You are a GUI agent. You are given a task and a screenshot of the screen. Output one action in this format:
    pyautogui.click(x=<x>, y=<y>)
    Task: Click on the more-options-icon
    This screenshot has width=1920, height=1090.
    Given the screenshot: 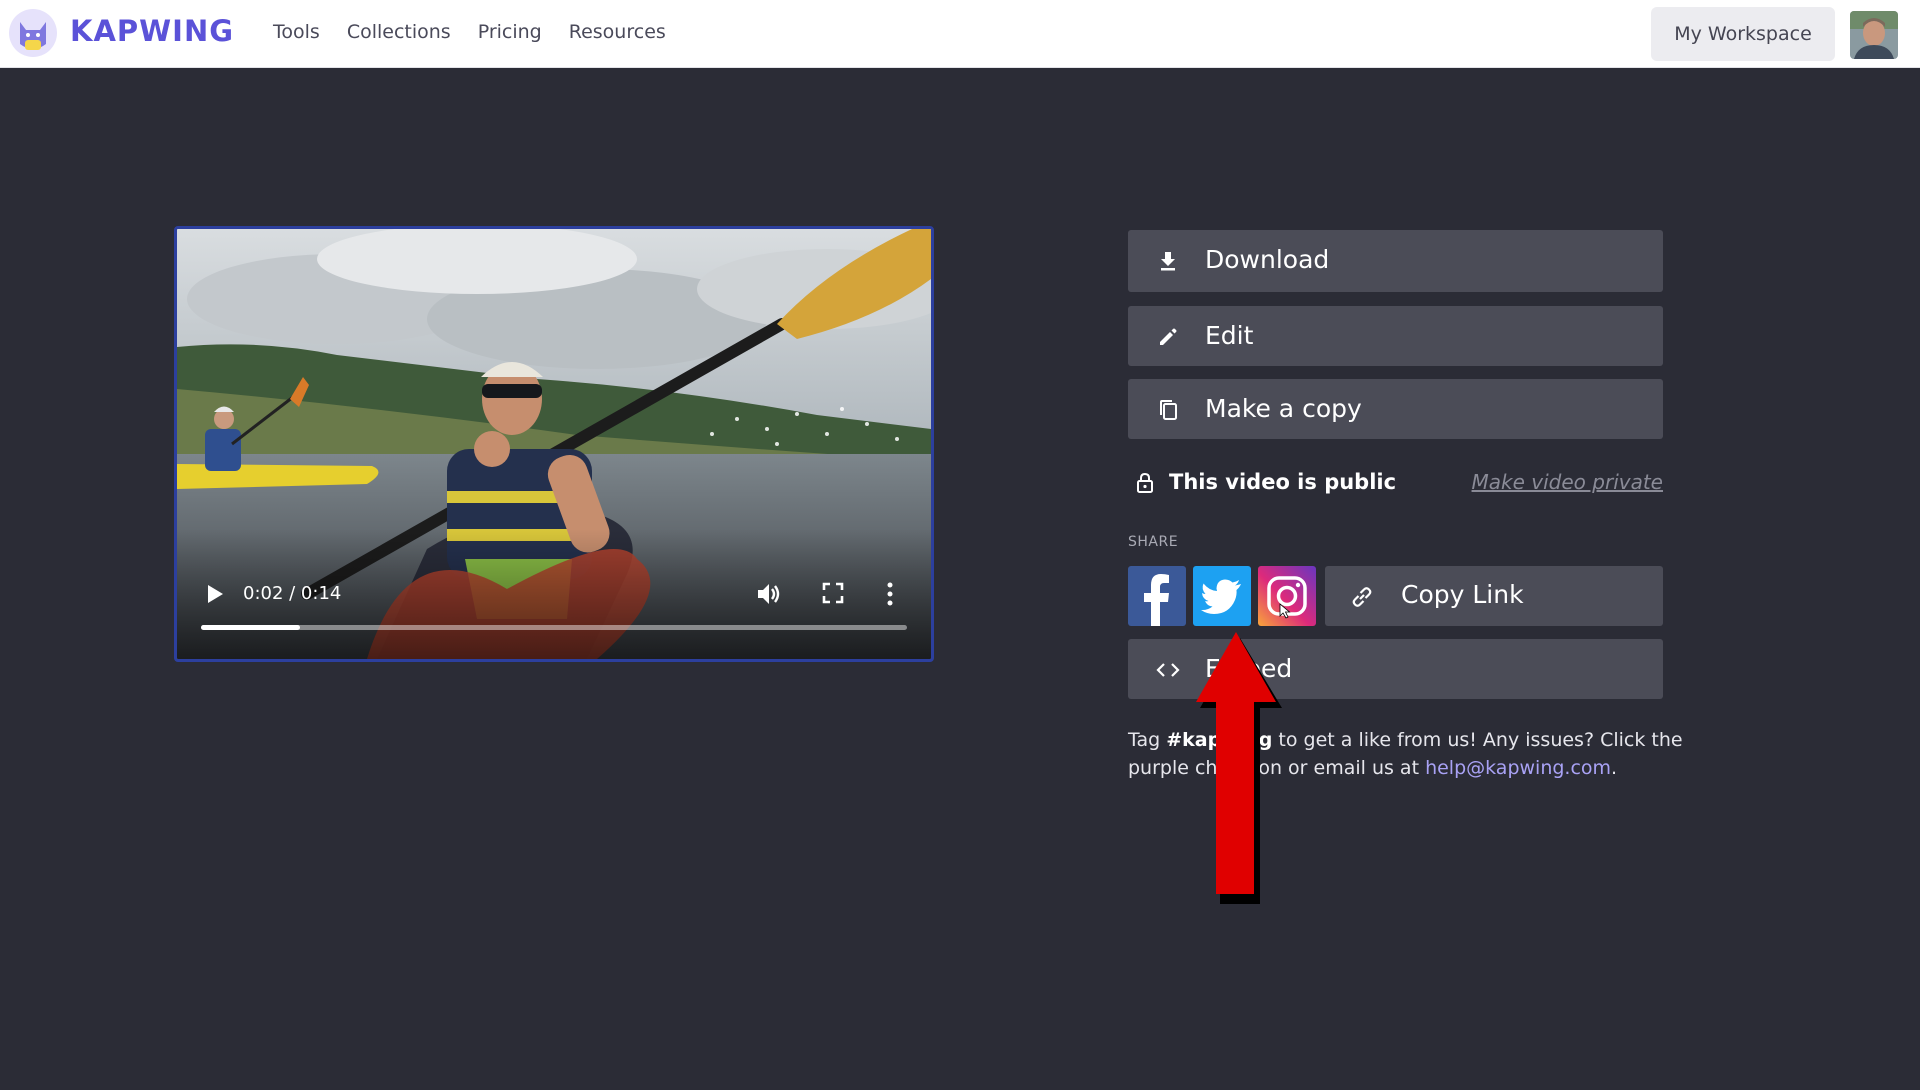 What is the action you would take?
    pyautogui.click(x=890, y=594)
    